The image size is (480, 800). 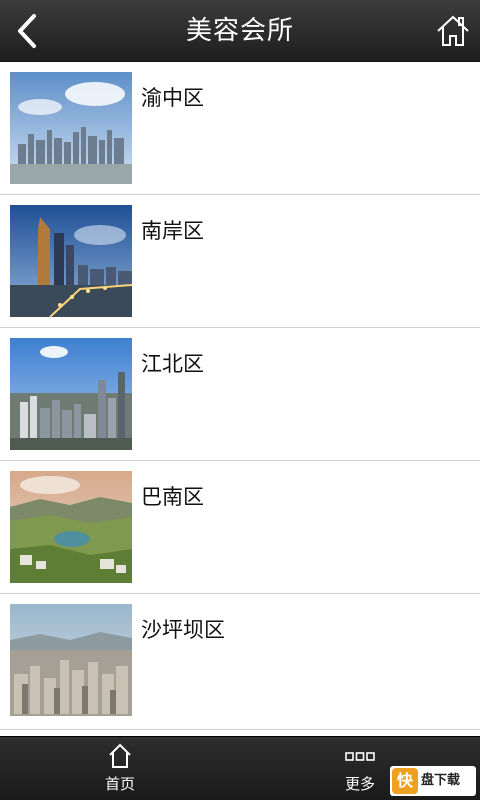 What do you see at coordinates (120, 756) in the screenshot?
I see `home-outline-icon` at bounding box center [120, 756].